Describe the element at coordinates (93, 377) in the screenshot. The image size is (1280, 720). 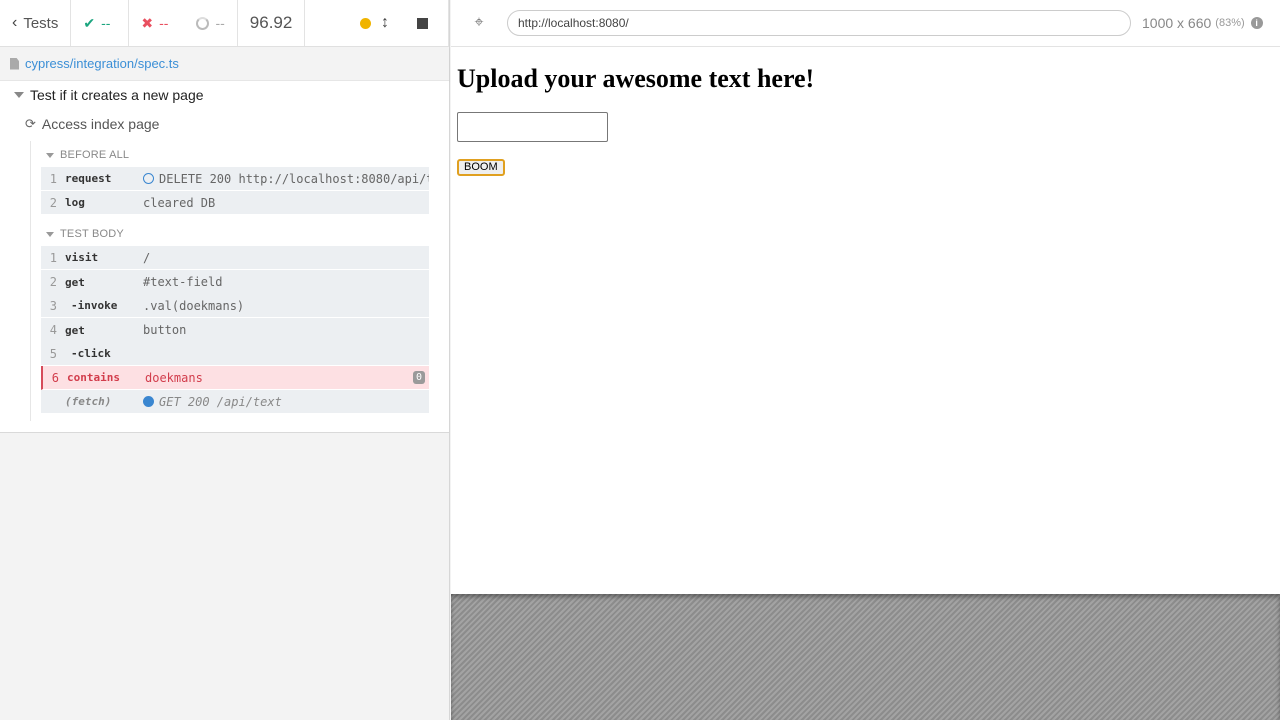
I see `command-name: contains` at that location.